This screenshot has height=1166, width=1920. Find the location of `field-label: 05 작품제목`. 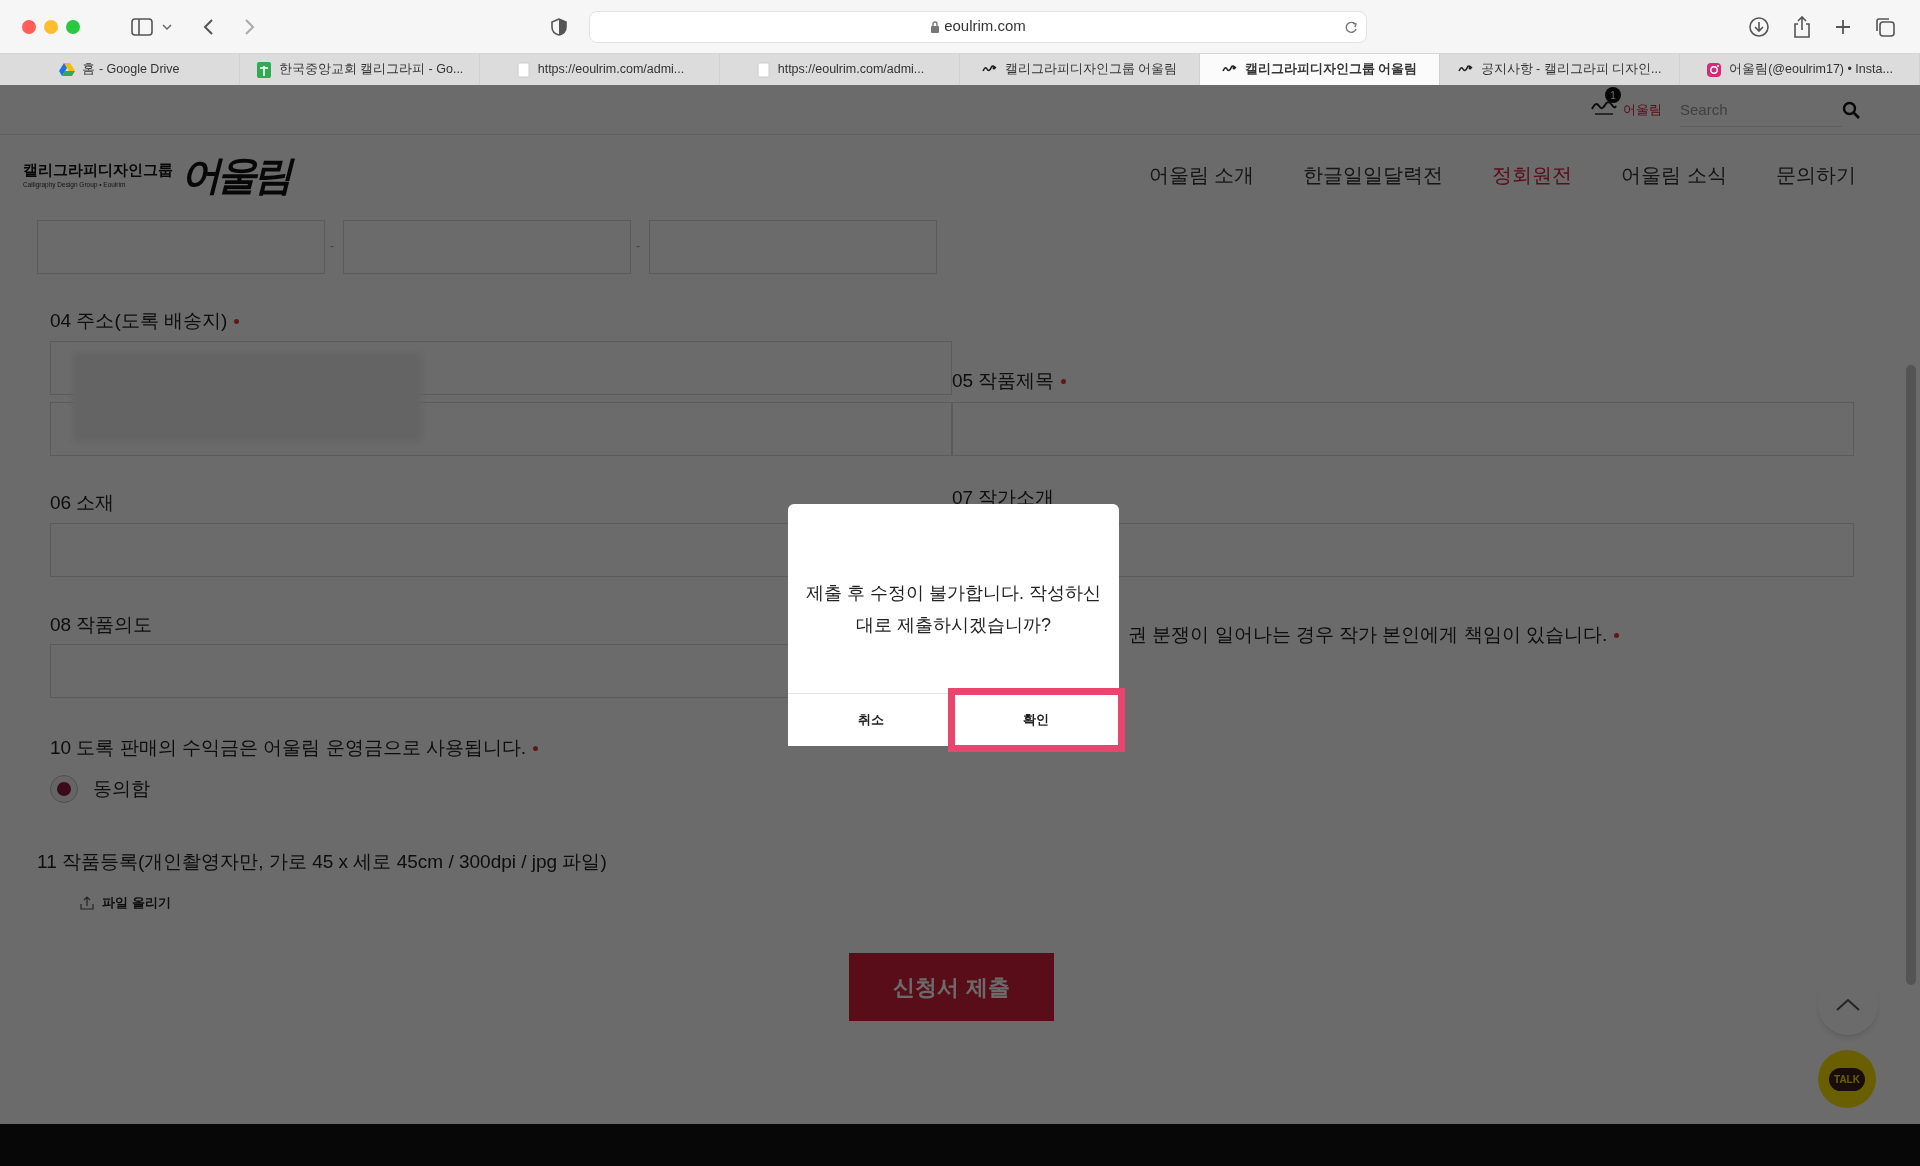

field-label: 05 작품제목 is located at coordinates (1003, 381).